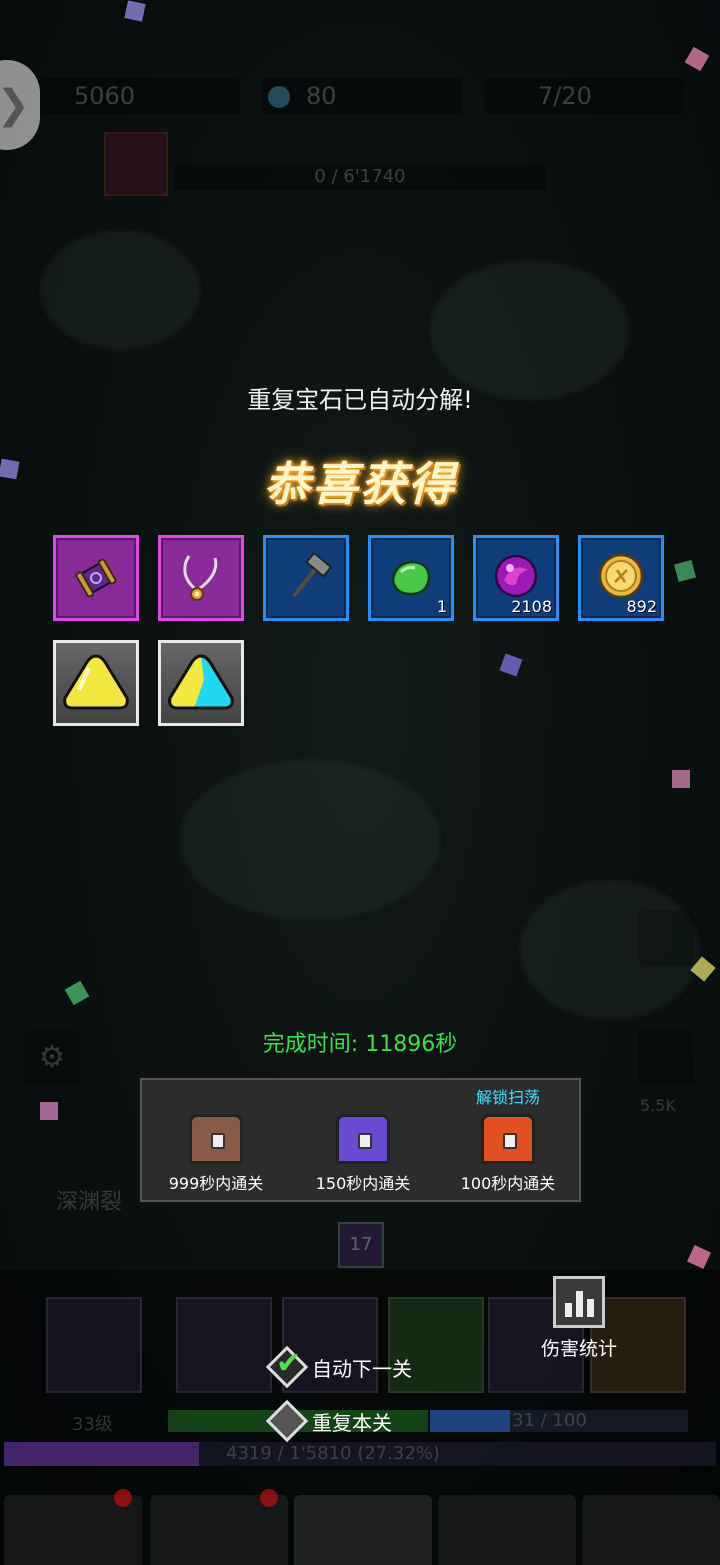 The height and width of the screenshot is (1565, 720). I want to click on damage-stats-label: 伤害统计, so click(578, 1349).